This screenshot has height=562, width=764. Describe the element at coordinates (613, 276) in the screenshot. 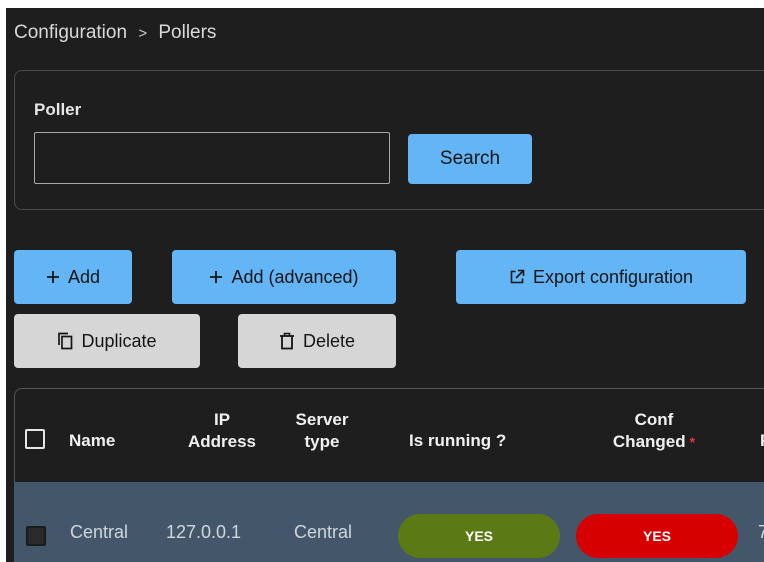

I see `export-configuration-button-label: Export configuration` at that location.